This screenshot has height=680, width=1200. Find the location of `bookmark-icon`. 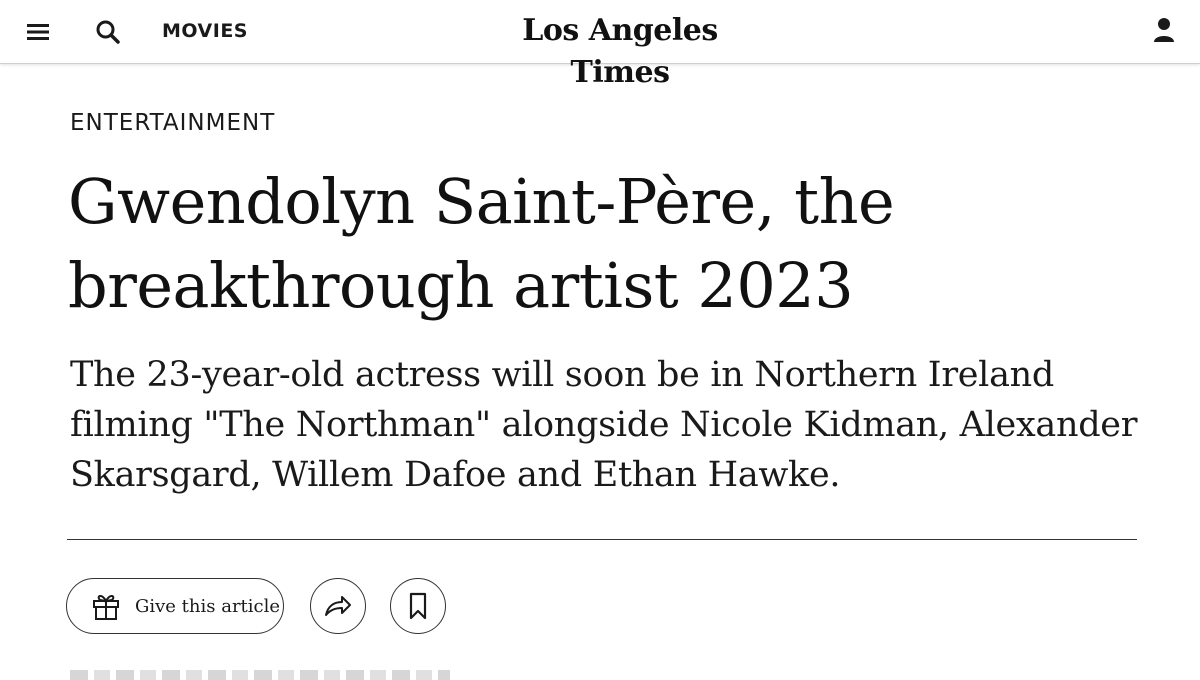

bookmark-icon is located at coordinates (418, 606).